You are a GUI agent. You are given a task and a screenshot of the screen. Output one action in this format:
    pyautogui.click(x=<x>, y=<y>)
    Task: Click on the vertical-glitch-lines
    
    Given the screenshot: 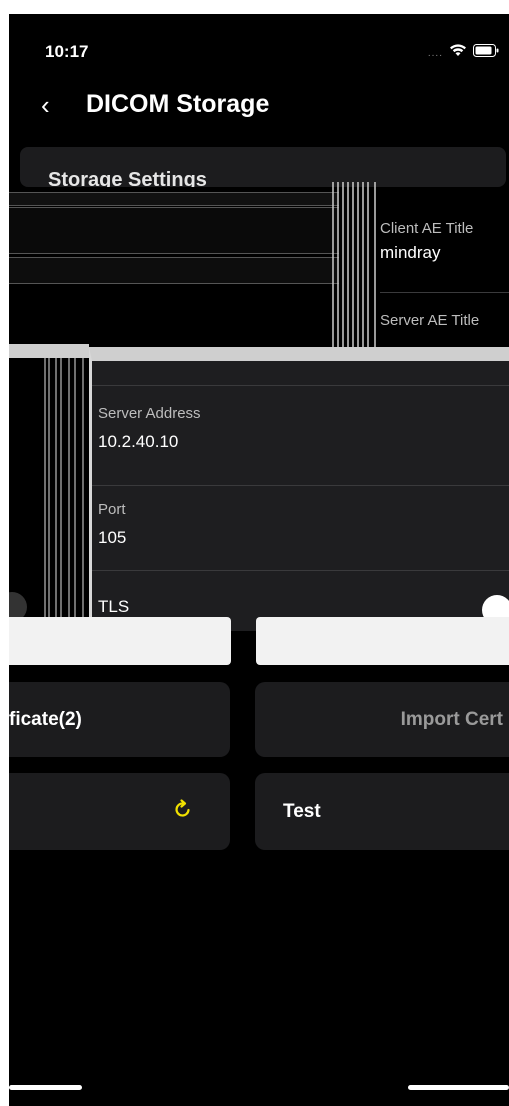 What is the action you would take?
    pyautogui.click(x=354, y=267)
    